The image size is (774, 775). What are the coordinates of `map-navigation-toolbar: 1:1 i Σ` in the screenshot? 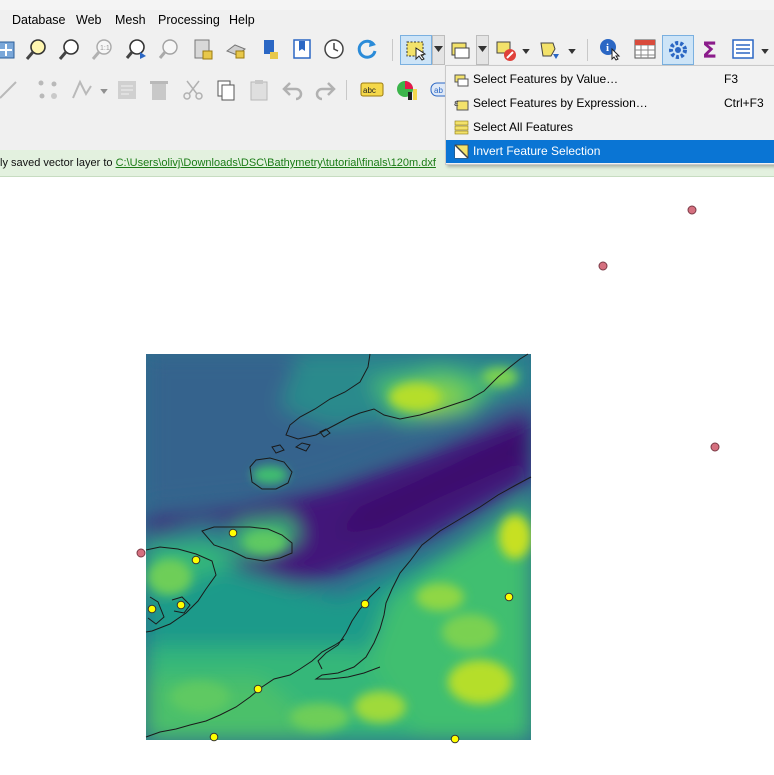 It's located at (387, 50).